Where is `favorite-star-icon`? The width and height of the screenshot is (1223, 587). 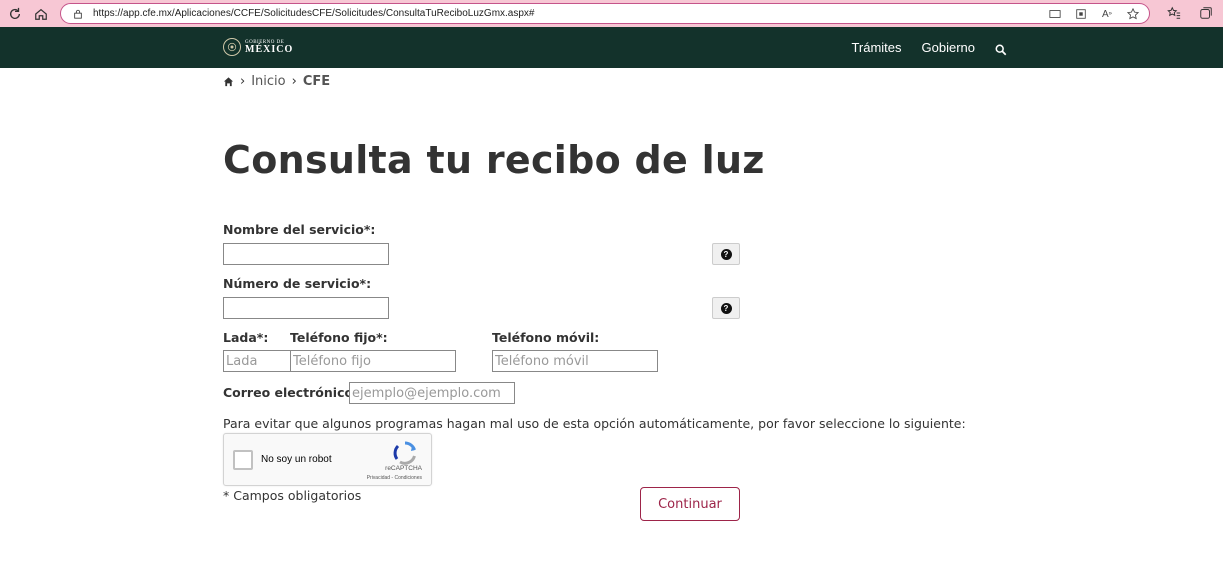 favorite-star-icon is located at coordinates (1133, 14).